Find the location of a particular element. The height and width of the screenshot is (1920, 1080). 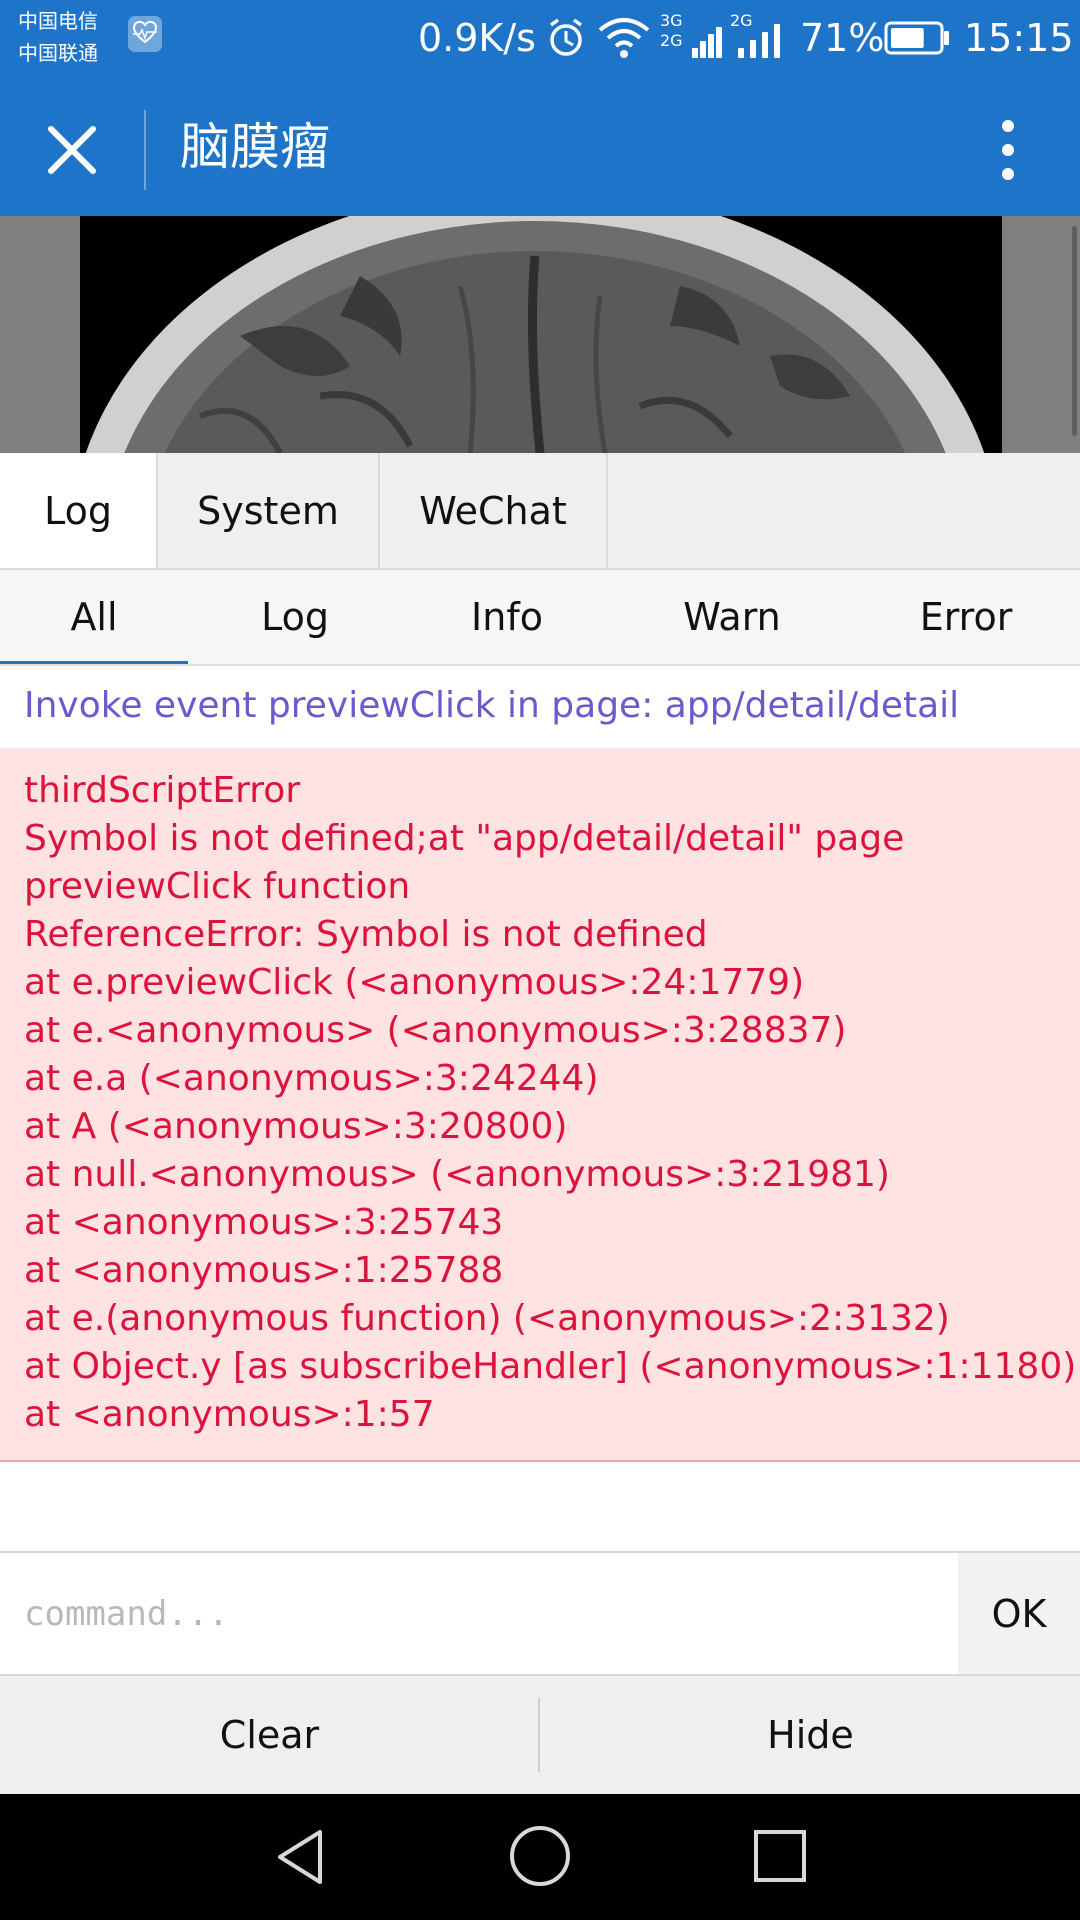

wifi-icon is located at coordinates (624, 37).